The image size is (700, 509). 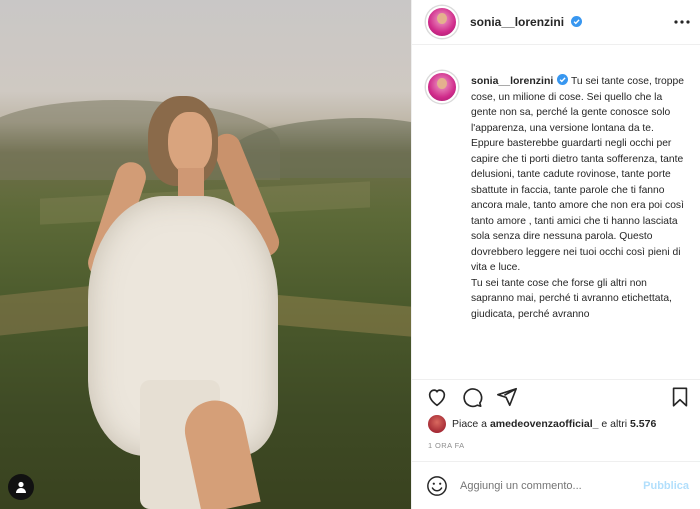 I want to click on heart-icon, so click(x=437, y=397).